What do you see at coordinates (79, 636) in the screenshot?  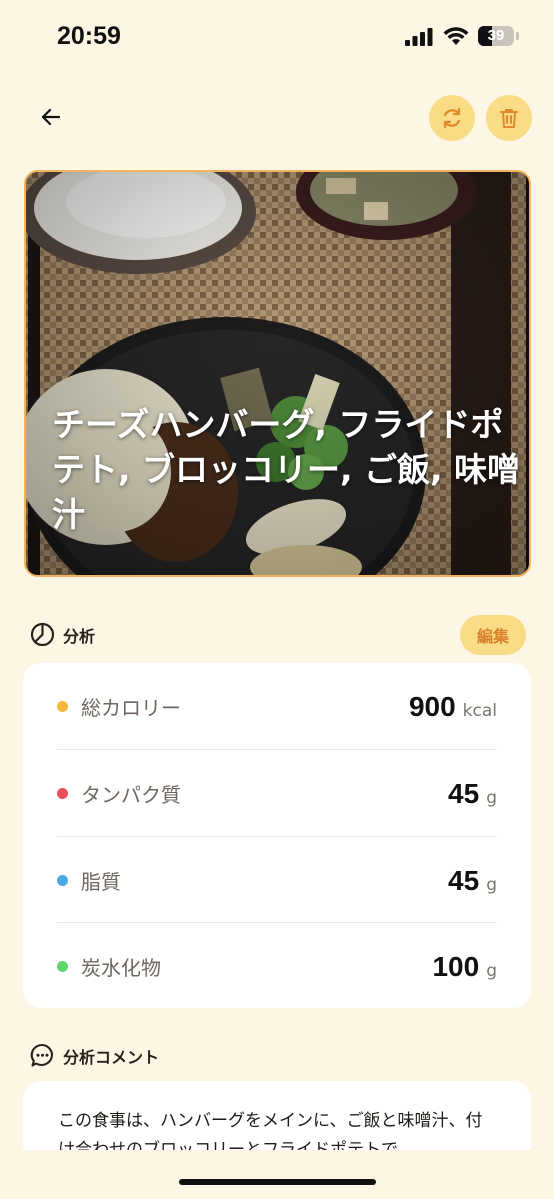 I see `analysis-label: 分析` at bounding box center [79, 636].